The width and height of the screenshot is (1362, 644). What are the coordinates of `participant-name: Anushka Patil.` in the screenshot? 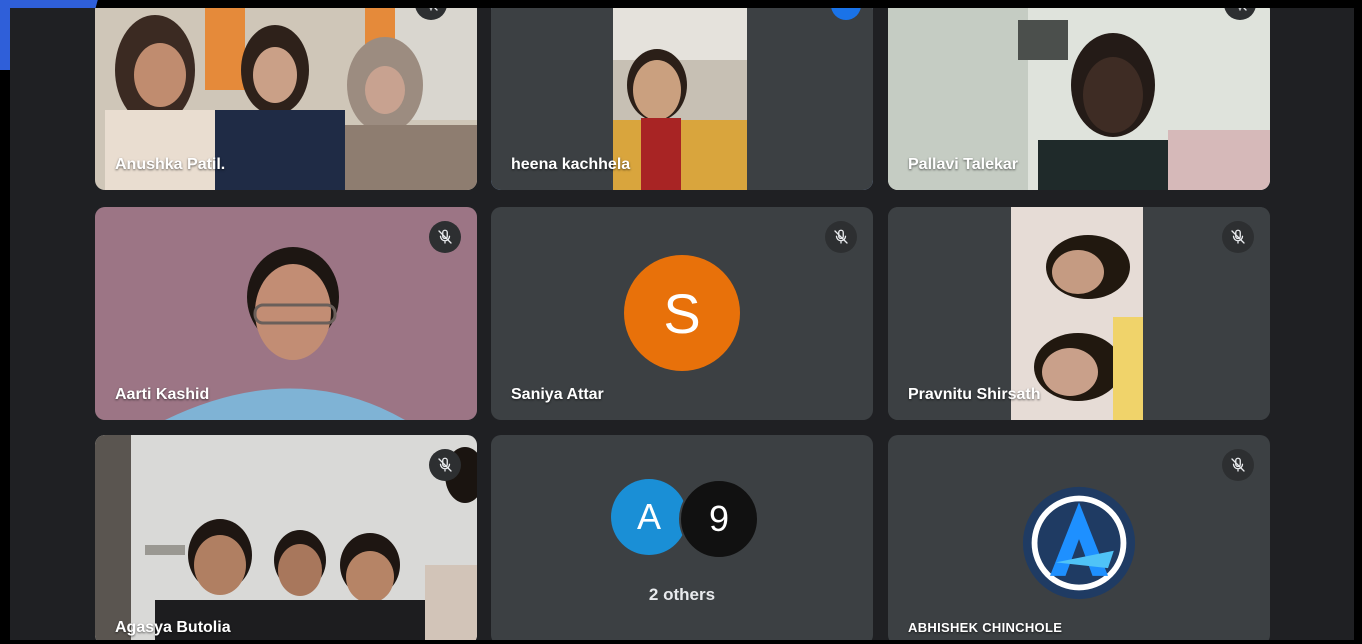 It's located at (170, 164).